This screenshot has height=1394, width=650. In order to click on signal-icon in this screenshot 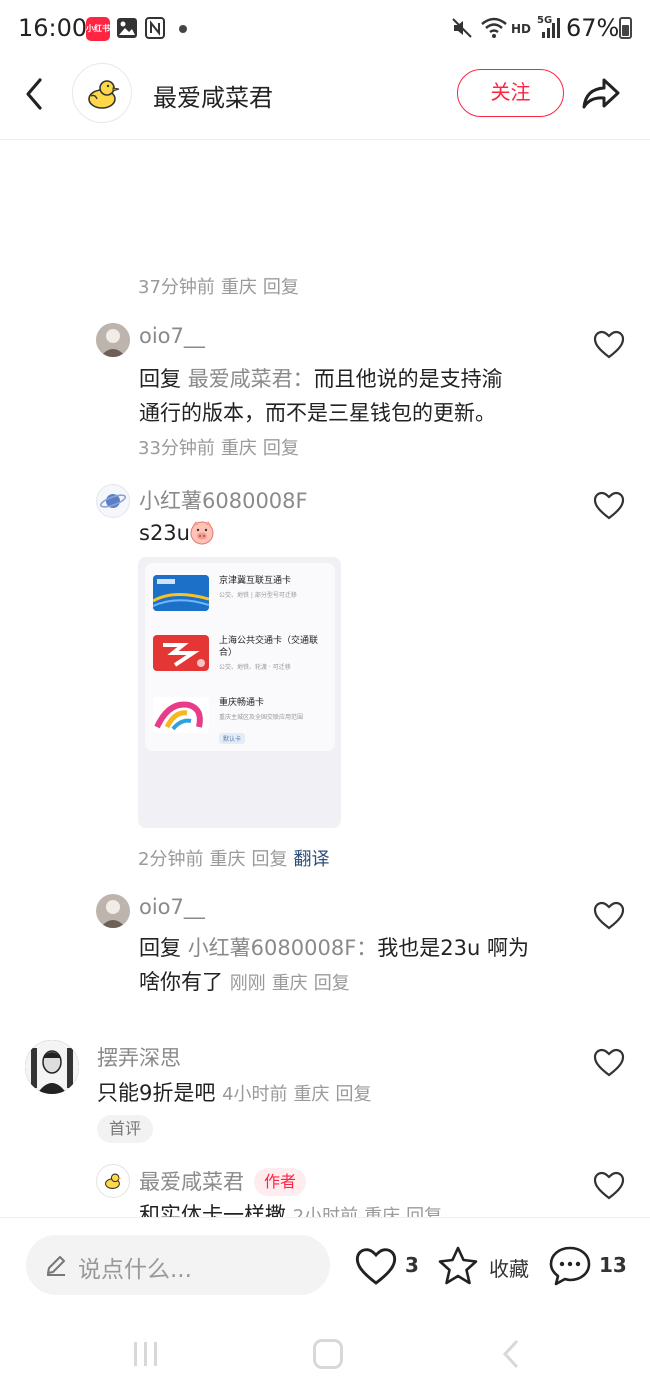, I will do `click(551, 28)`.